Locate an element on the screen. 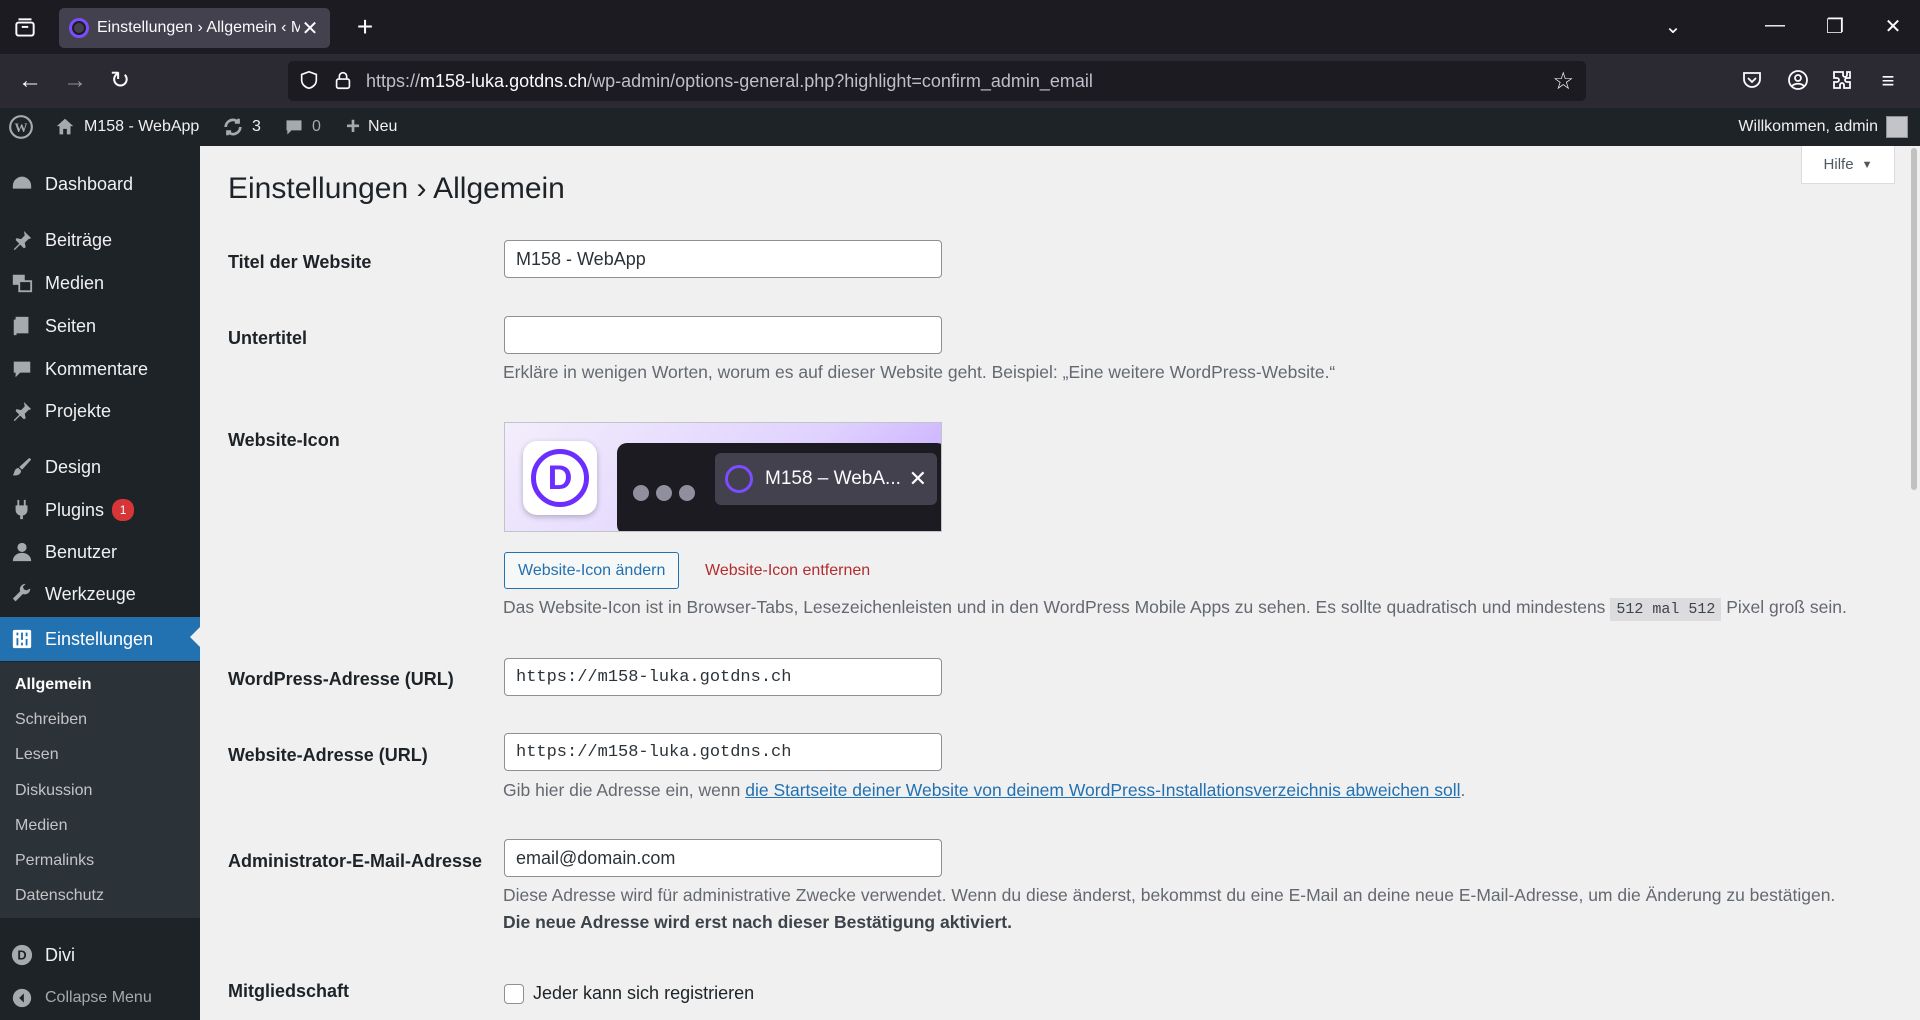  sidebar-item-plugins: Plugins 1 is located at coordinates (100, 510).